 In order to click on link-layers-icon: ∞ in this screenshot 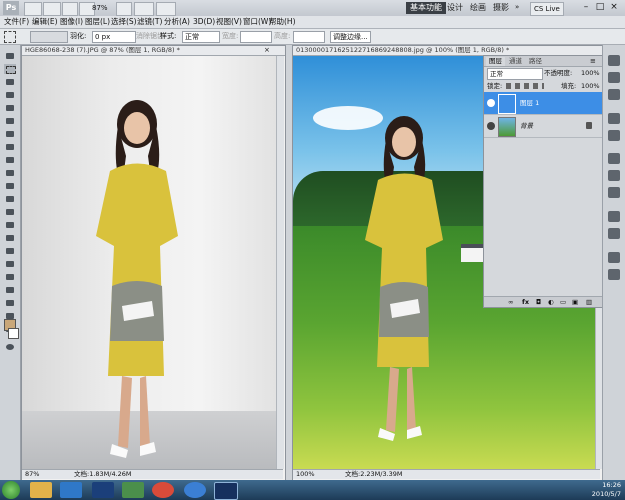, I will do `click(510, 302)`.